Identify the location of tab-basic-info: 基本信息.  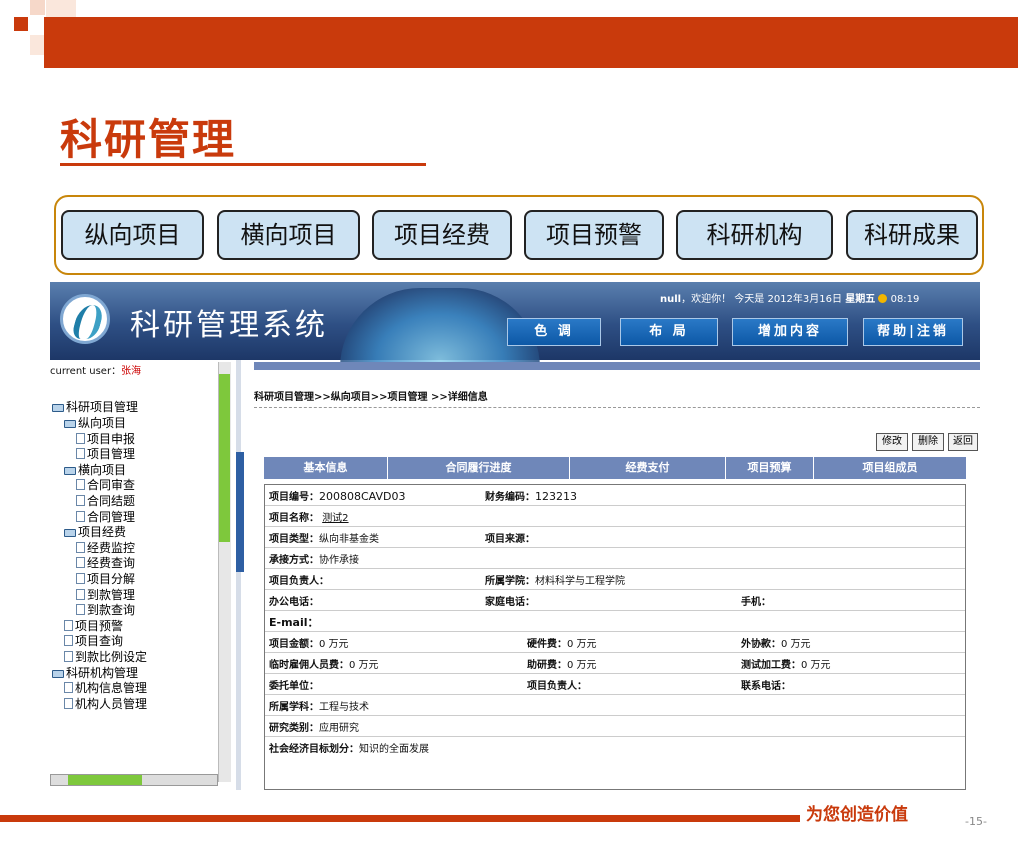
(326, 468).